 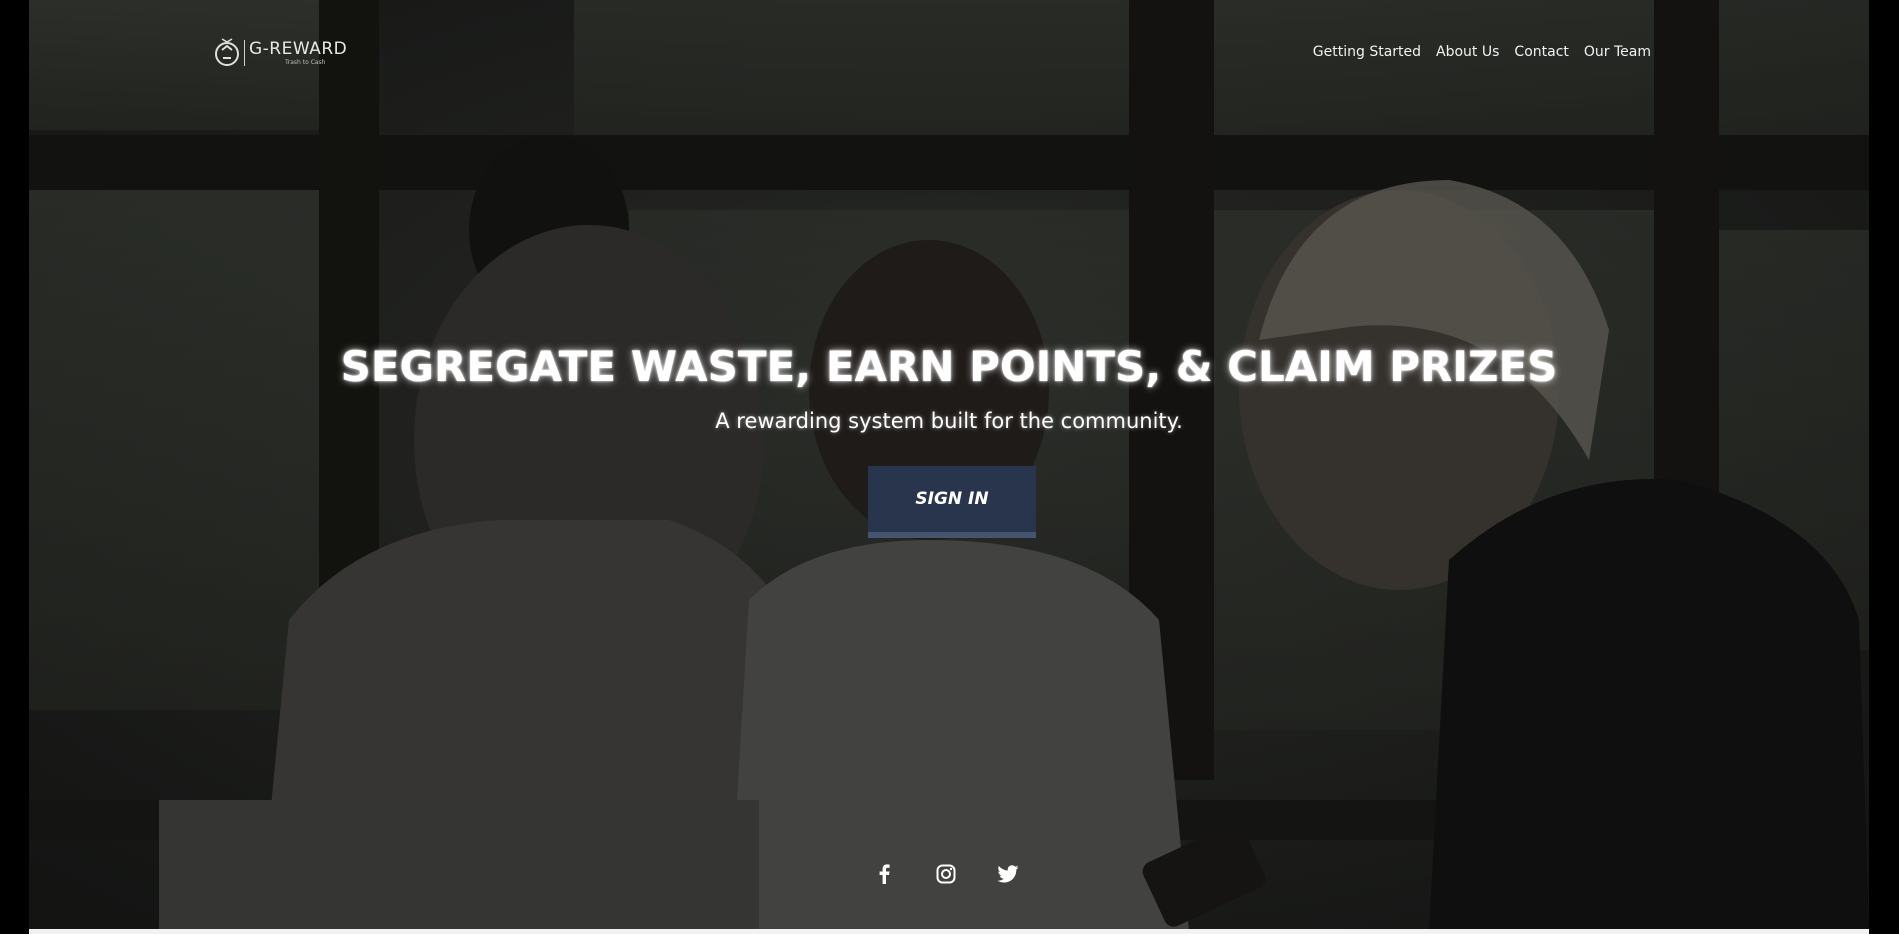 I want to click on page-bottom-edge, so click(x=949, y=931).